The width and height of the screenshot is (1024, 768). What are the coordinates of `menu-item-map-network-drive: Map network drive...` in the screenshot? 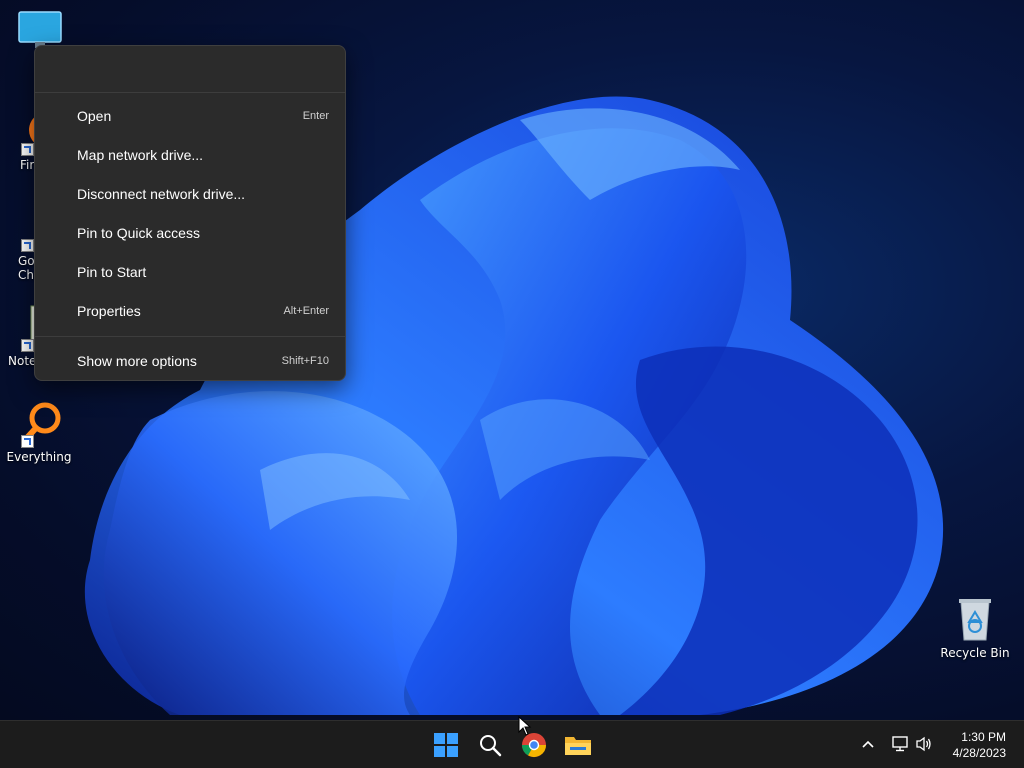 It's located at (190, 154).